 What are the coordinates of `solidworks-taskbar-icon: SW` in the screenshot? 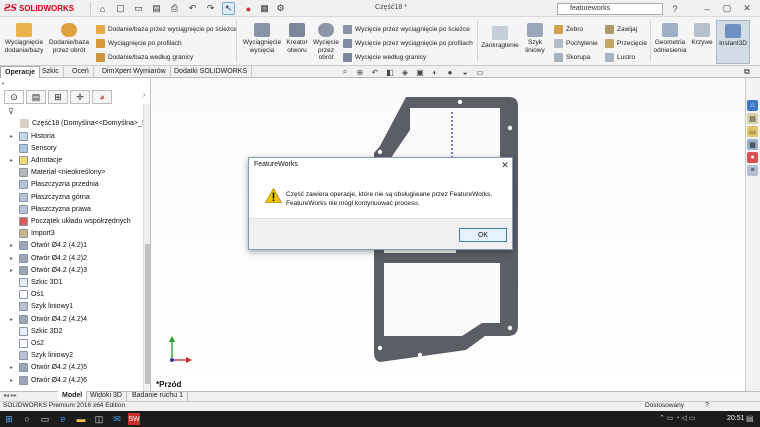 It's located at (134, 419).